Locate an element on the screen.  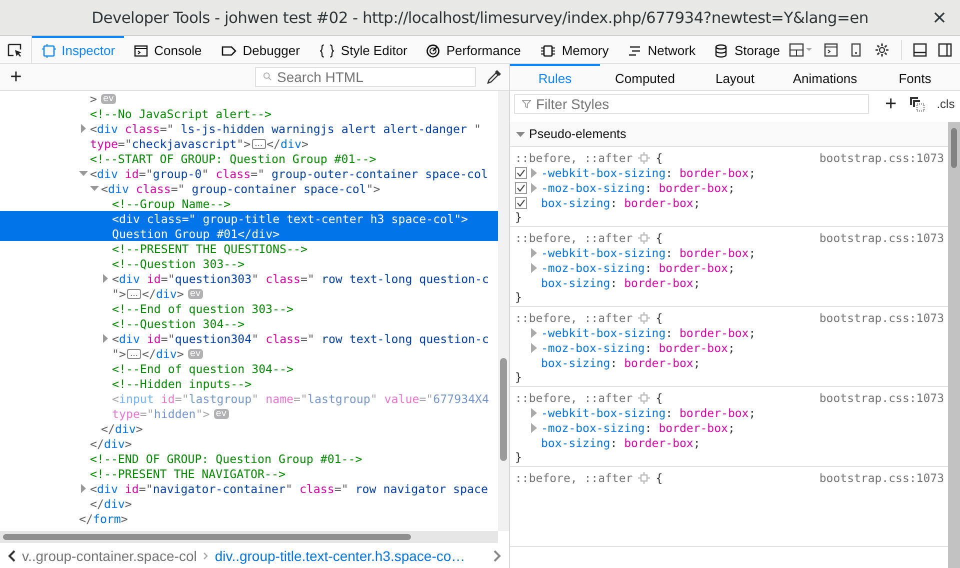
element-picker-icon is located at coordinates (15, 50).